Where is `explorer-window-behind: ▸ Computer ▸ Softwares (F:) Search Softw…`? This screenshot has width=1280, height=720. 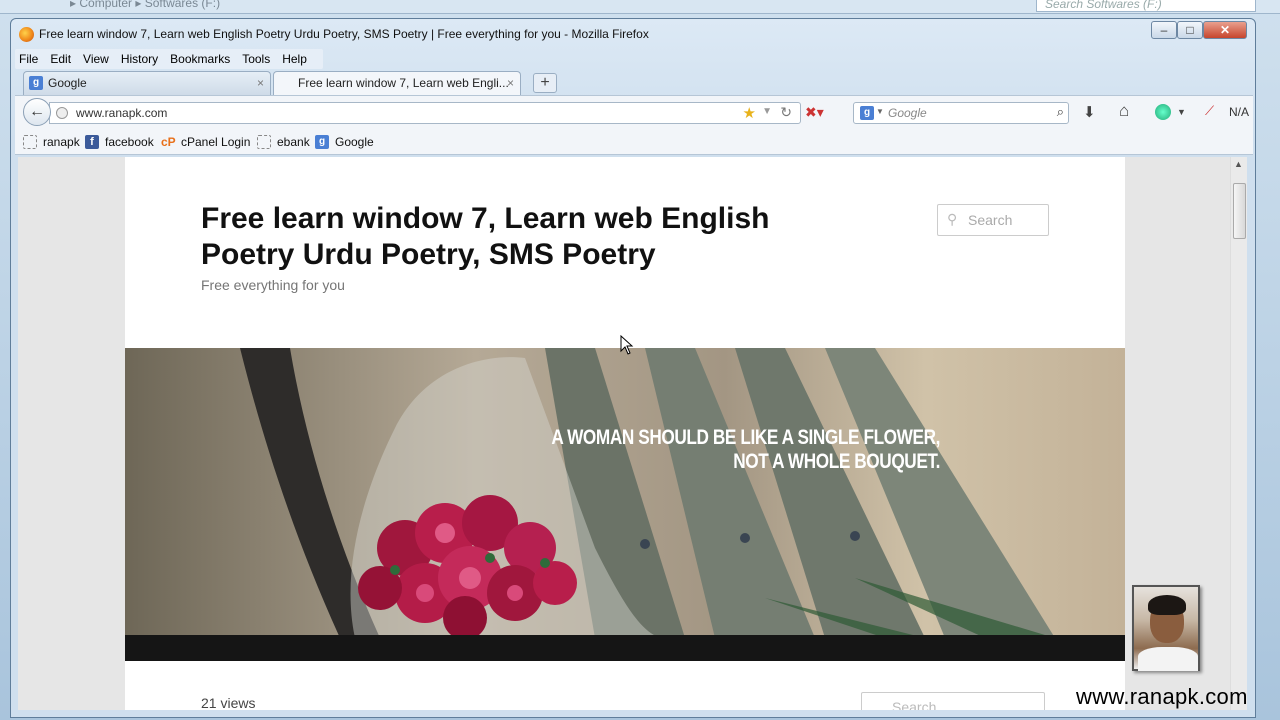
explorer-window-behind: ▸ Computer ▸ Softwares (F:) Search Softw… is located at coordinates (640, 7).